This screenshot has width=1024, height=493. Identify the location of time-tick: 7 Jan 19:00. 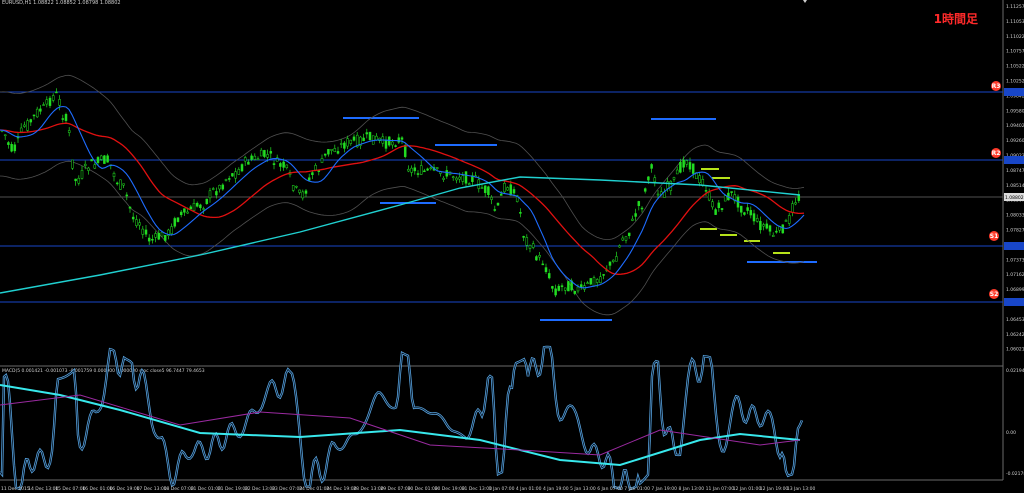
(664, 489).